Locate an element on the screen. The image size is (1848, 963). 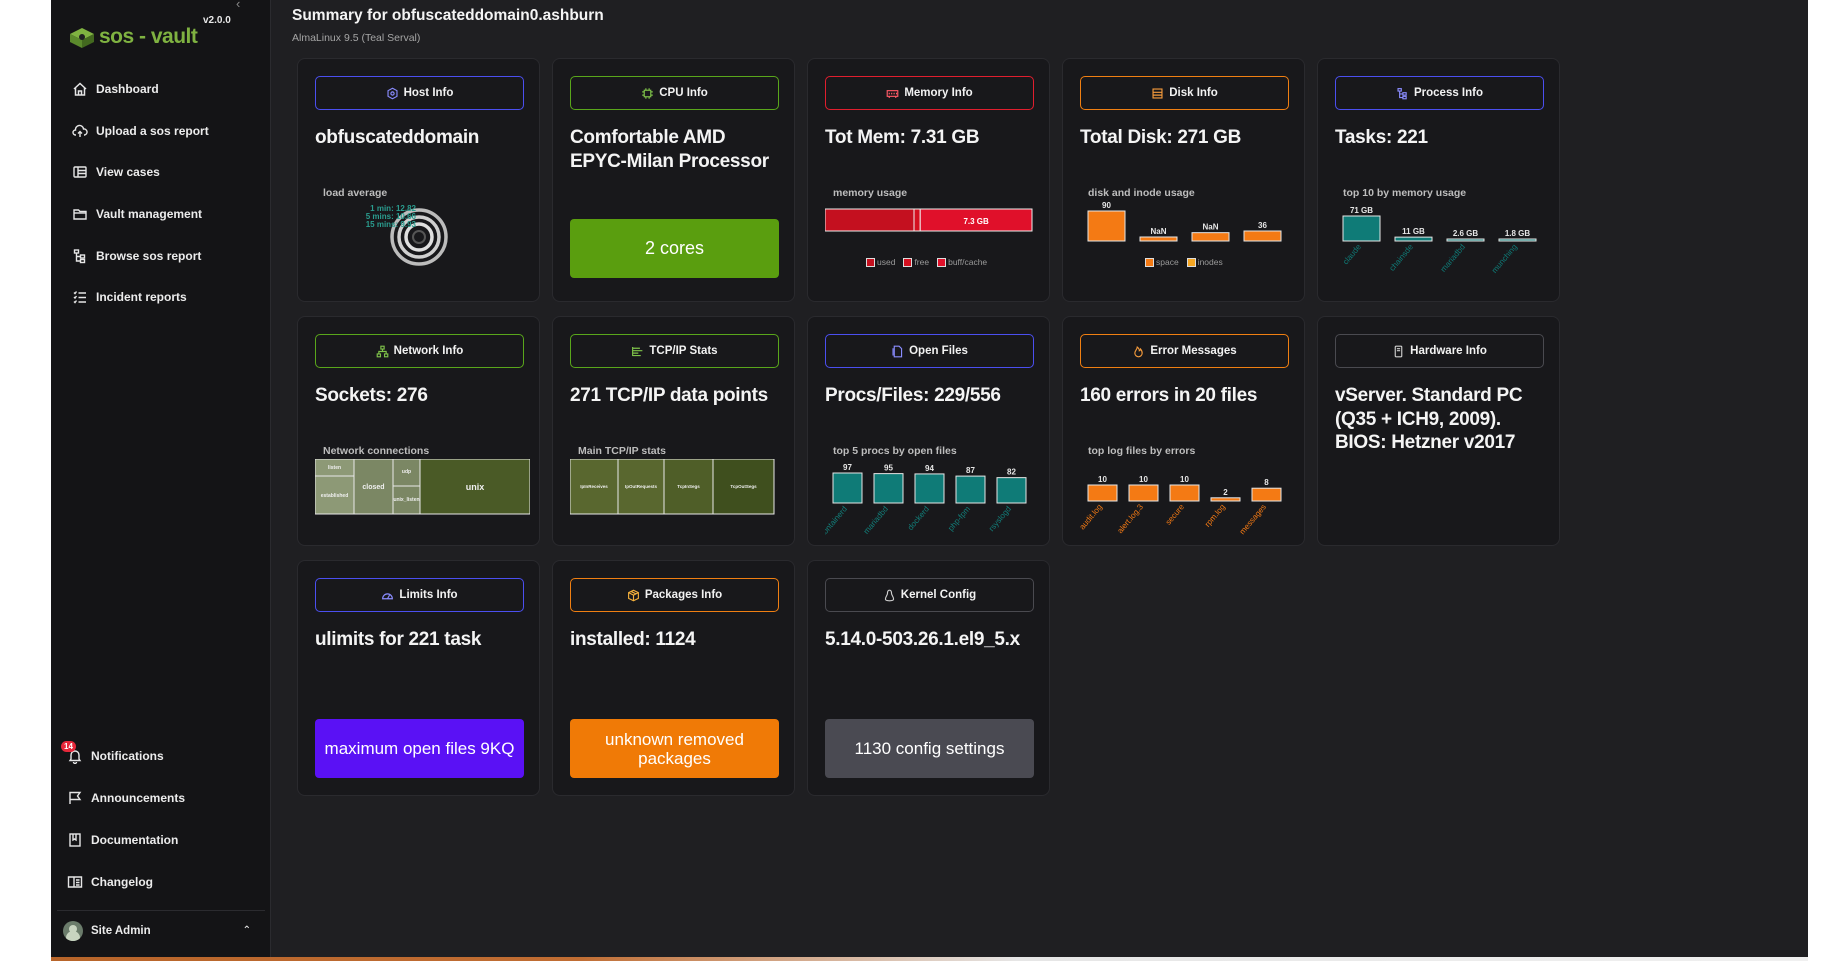
bar-value-label: 71 GB is located at coordinates (1361, 210).